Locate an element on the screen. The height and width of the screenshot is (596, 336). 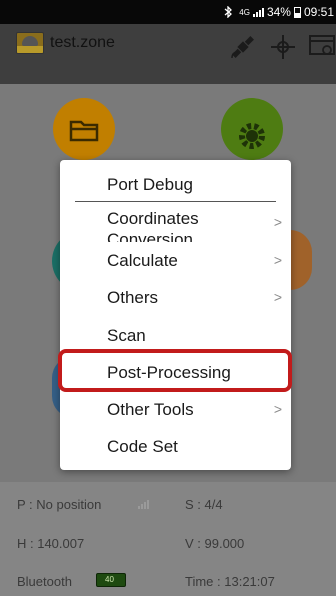
app-logo is located at coordinates (30, 43).